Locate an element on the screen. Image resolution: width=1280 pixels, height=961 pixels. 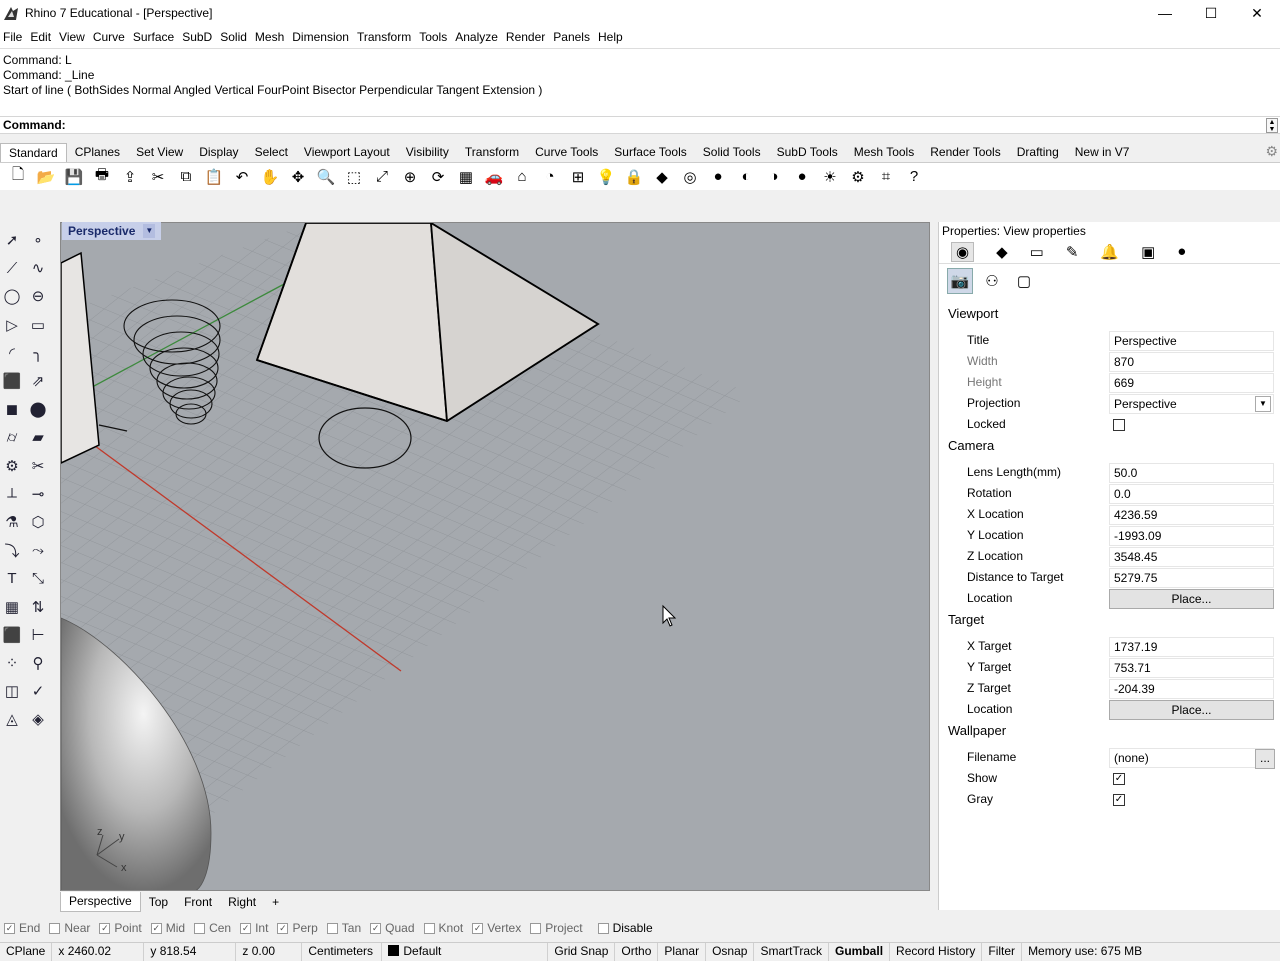
osnap-cen: Cen is located at coordinates (212, 928).